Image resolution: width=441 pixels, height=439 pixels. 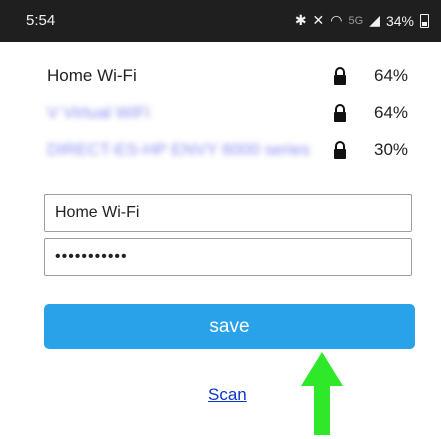 I want to click on wifi-icon: ◠, so click(x=336, y=20).